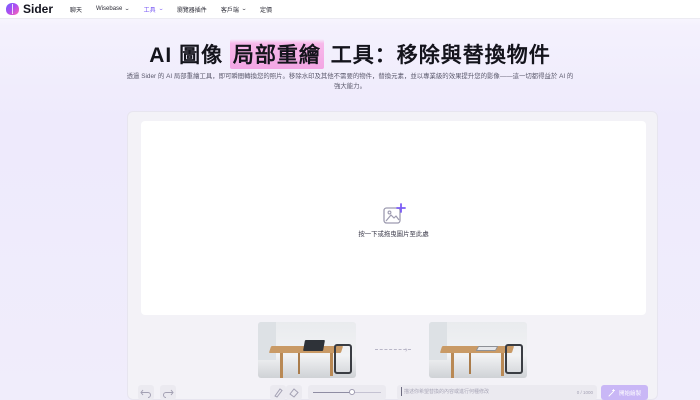 The height and width of the screenshot is (400, 700). What do you see at coordinates (394, 213) in the screenshot?
I see `add-image-icon` at bounding box center [394, 213].